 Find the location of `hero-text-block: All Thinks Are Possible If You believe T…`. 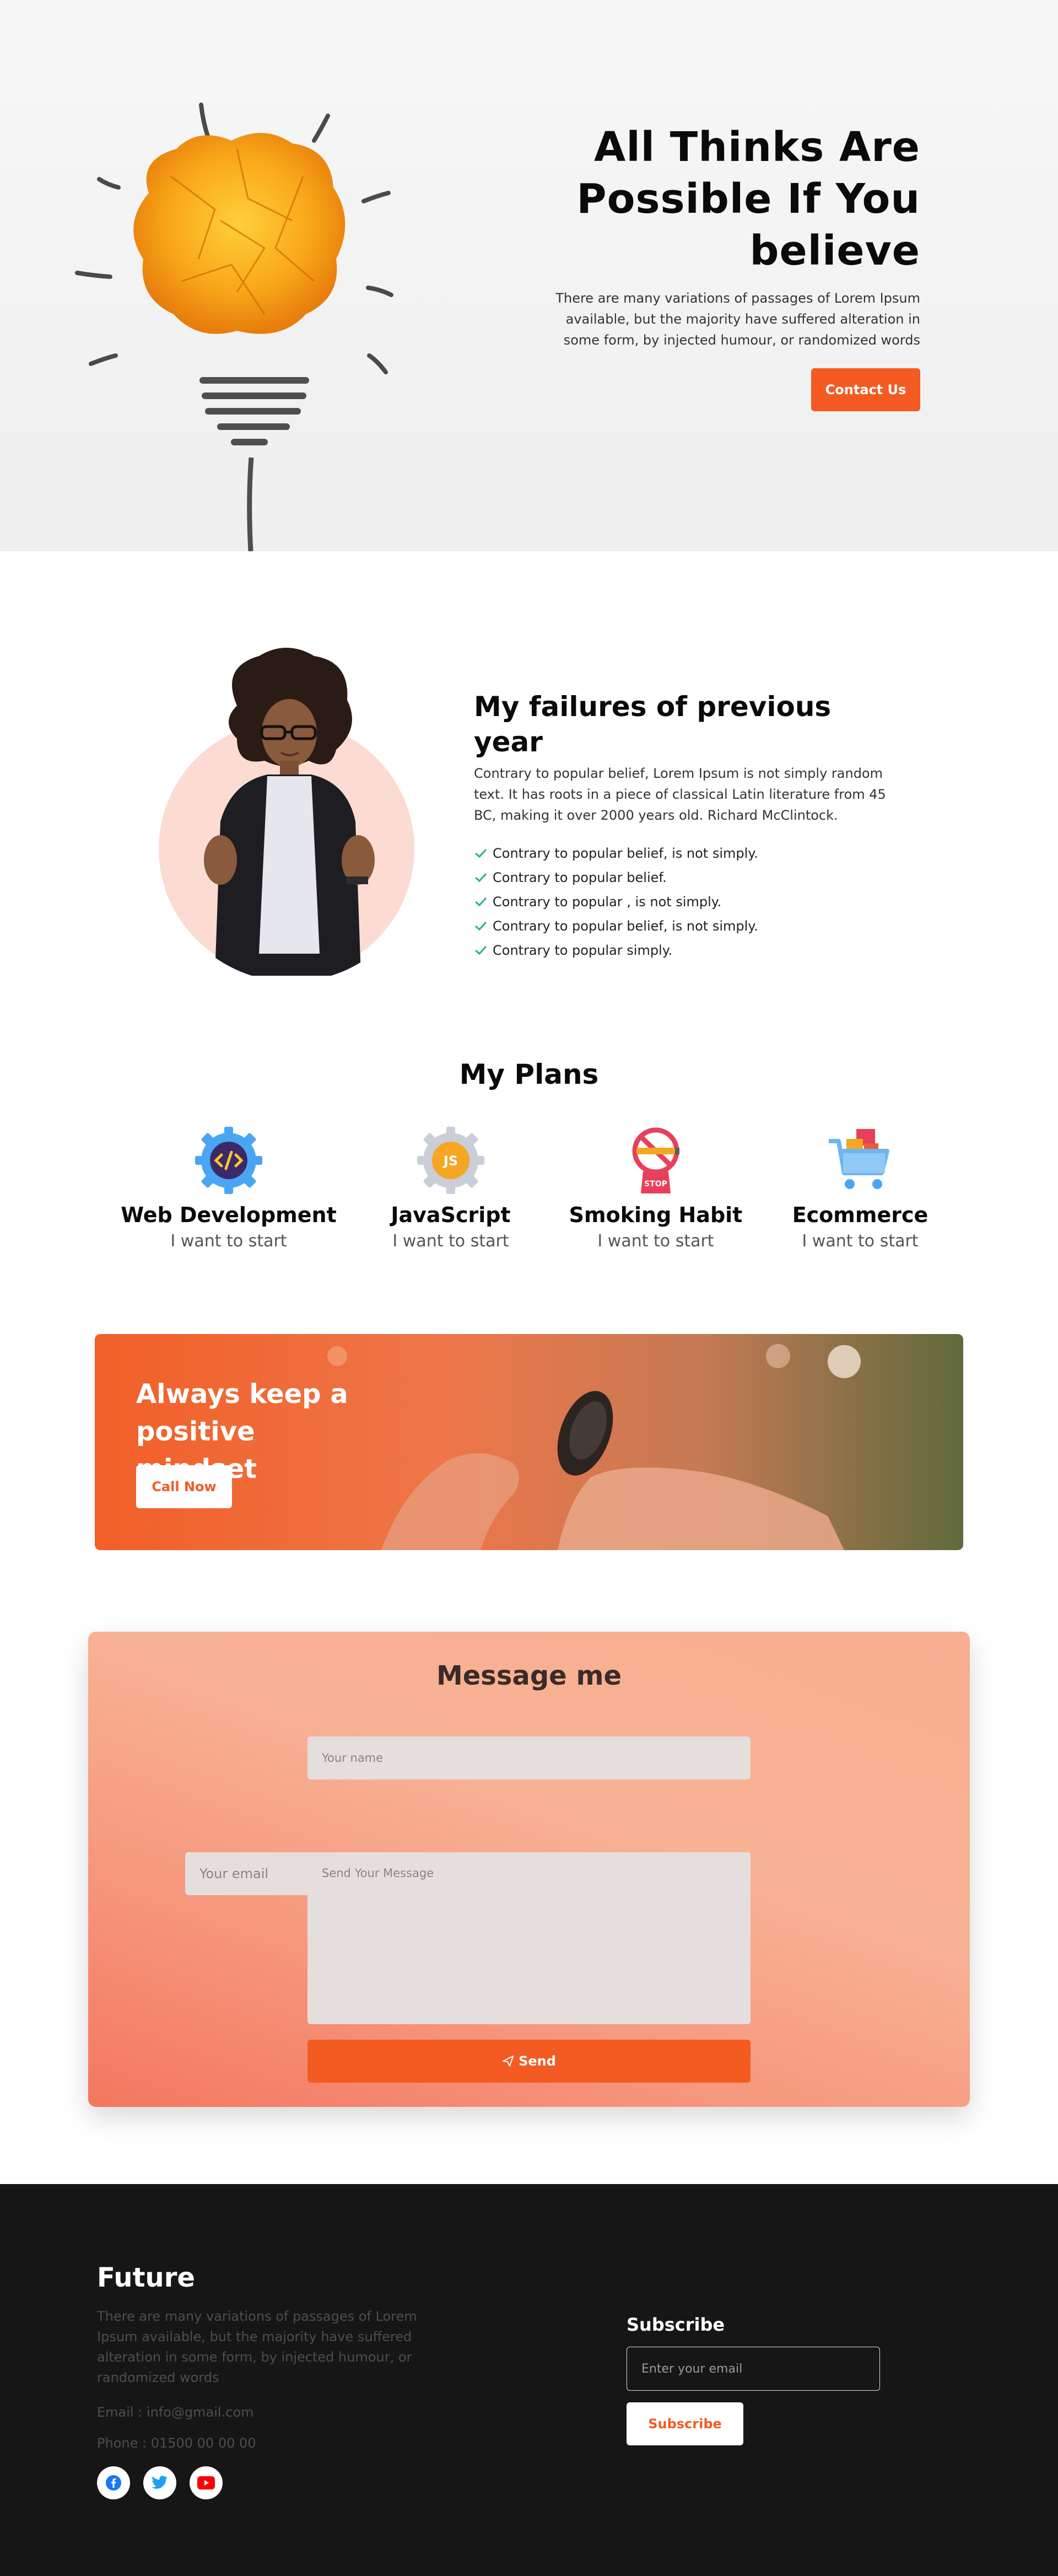

hero-text-block: All Thinks Are Possible If You believe T… is located at coordinates (735, 266).